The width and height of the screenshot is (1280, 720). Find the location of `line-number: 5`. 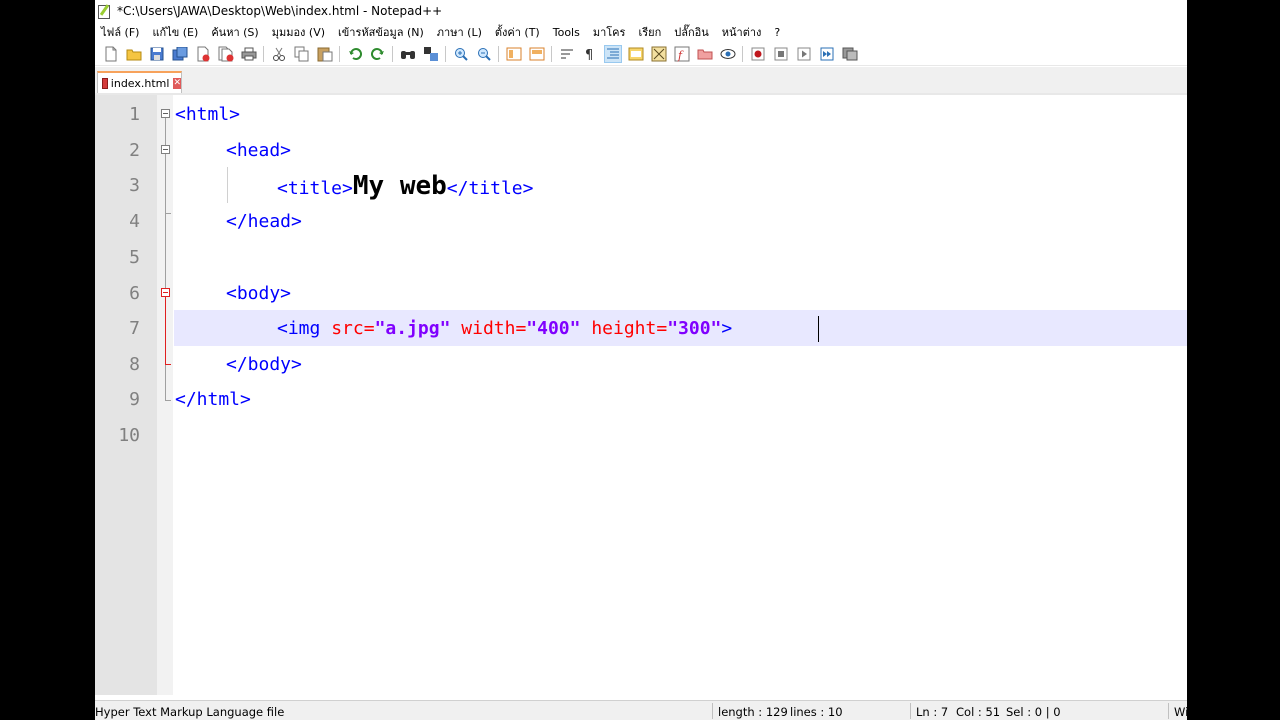

line-number: 5 is located at coordinates (134, 257).